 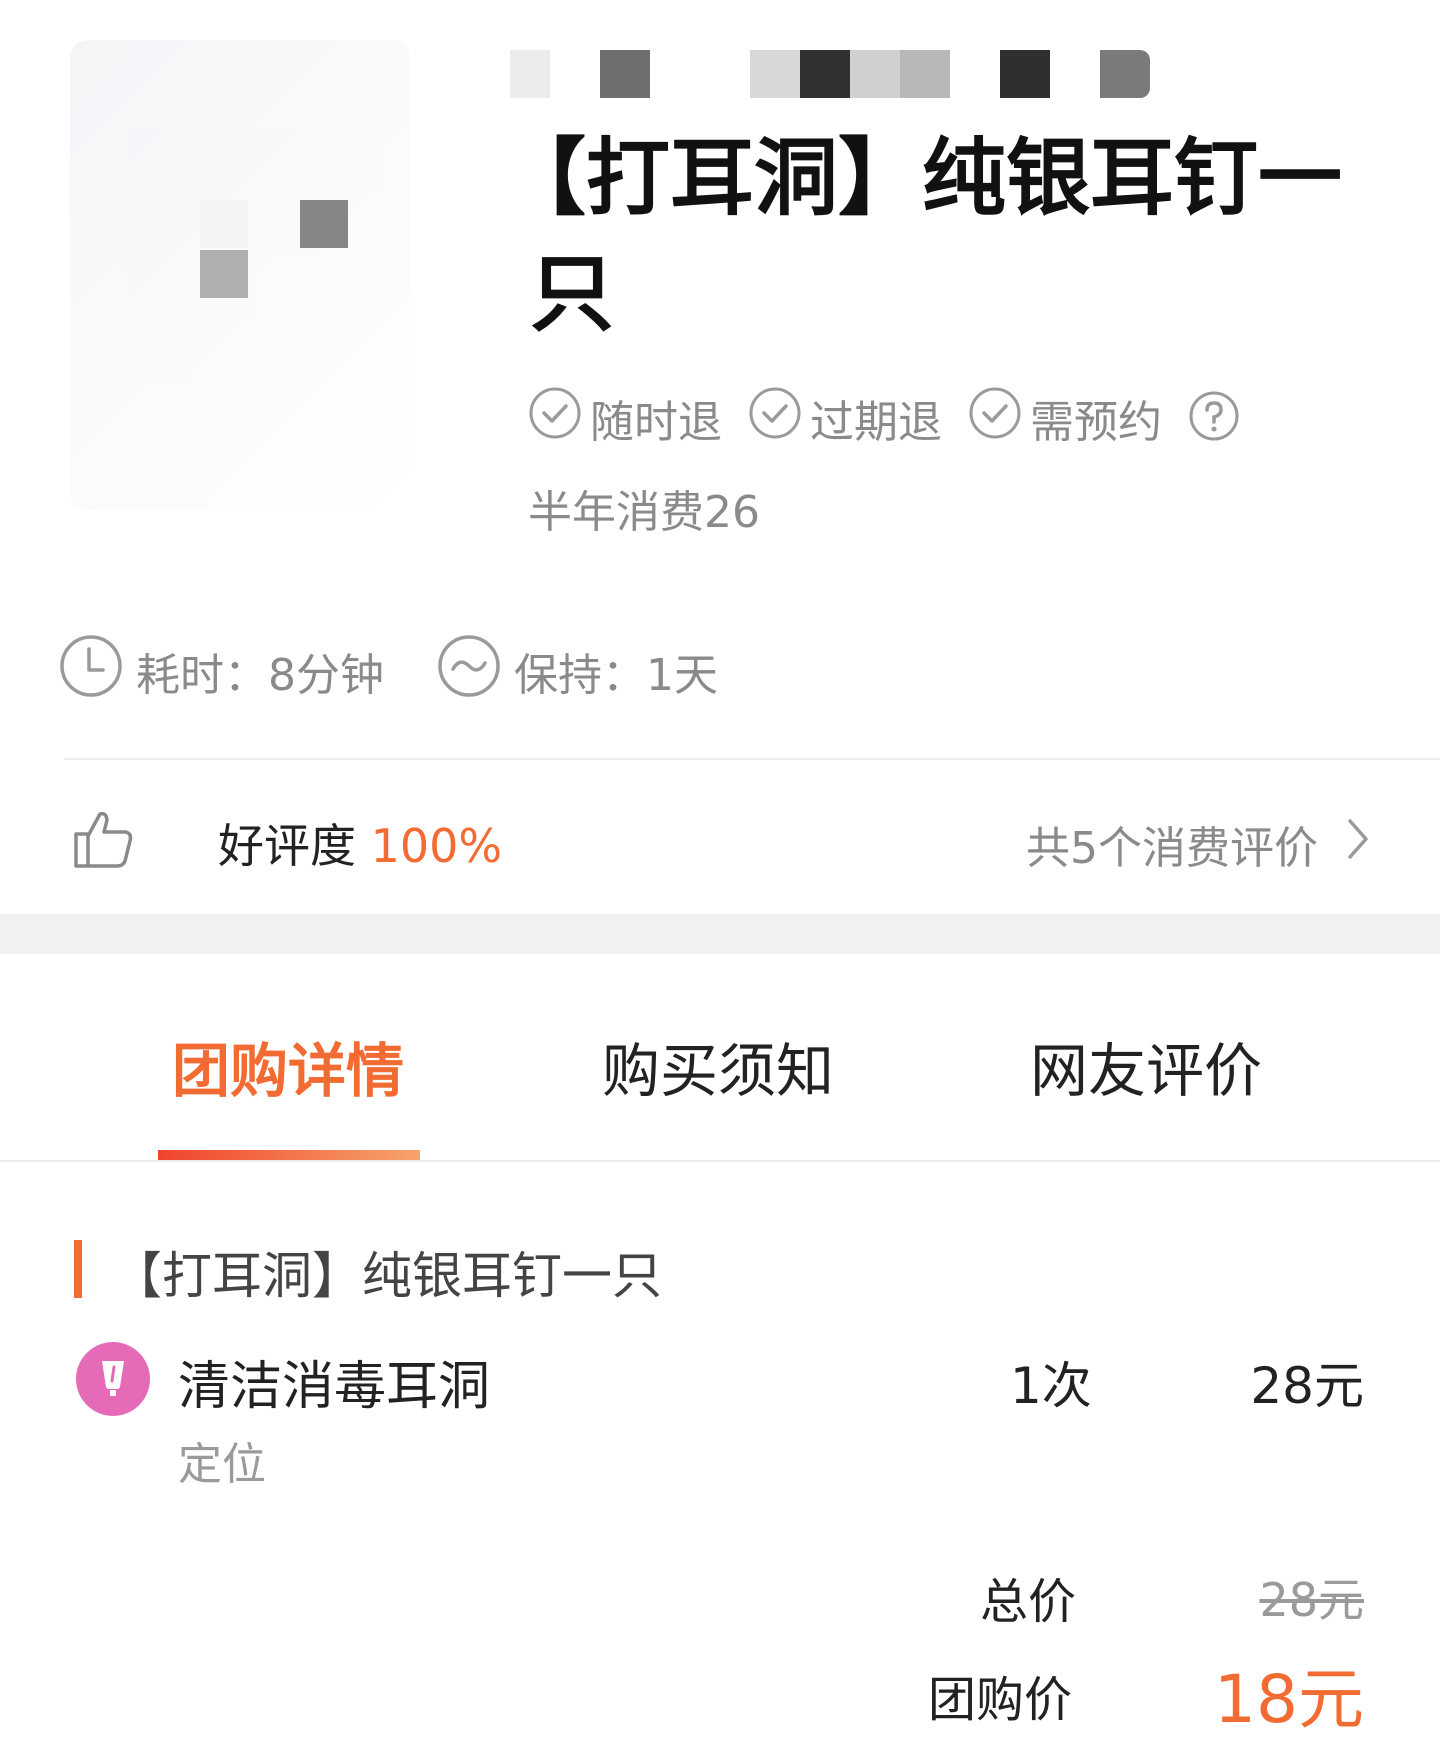 What do you see at coordinates (616, 675) in the screenshot?
I see `keep-text: 保持：1天` at bounding box center [616, 675].